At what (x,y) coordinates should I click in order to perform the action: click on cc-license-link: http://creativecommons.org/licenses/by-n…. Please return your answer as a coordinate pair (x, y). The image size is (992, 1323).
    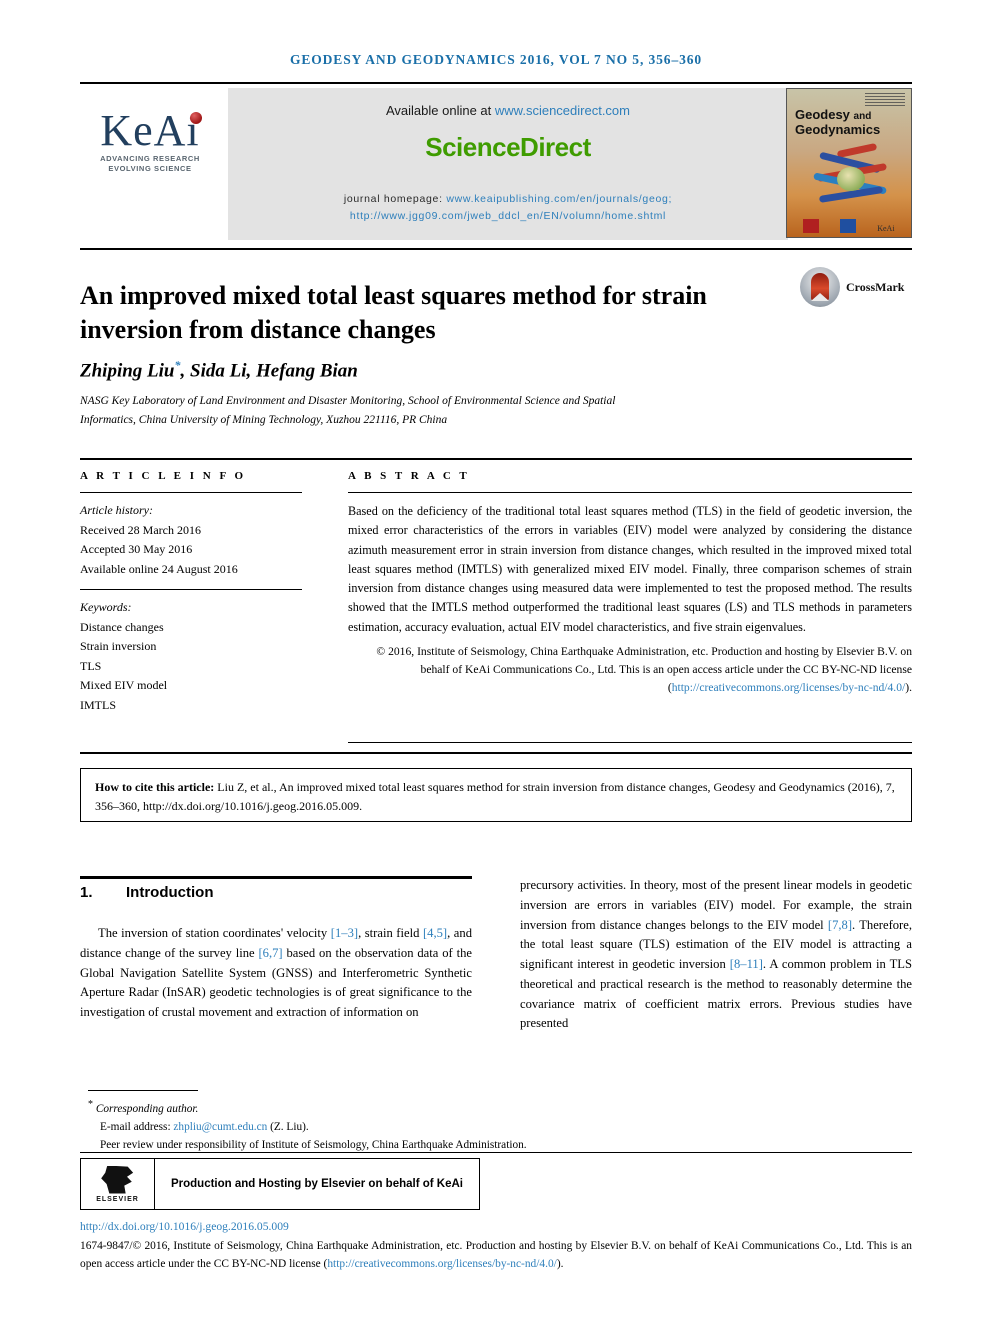
    Looking at the image, I should click on (789, 687).